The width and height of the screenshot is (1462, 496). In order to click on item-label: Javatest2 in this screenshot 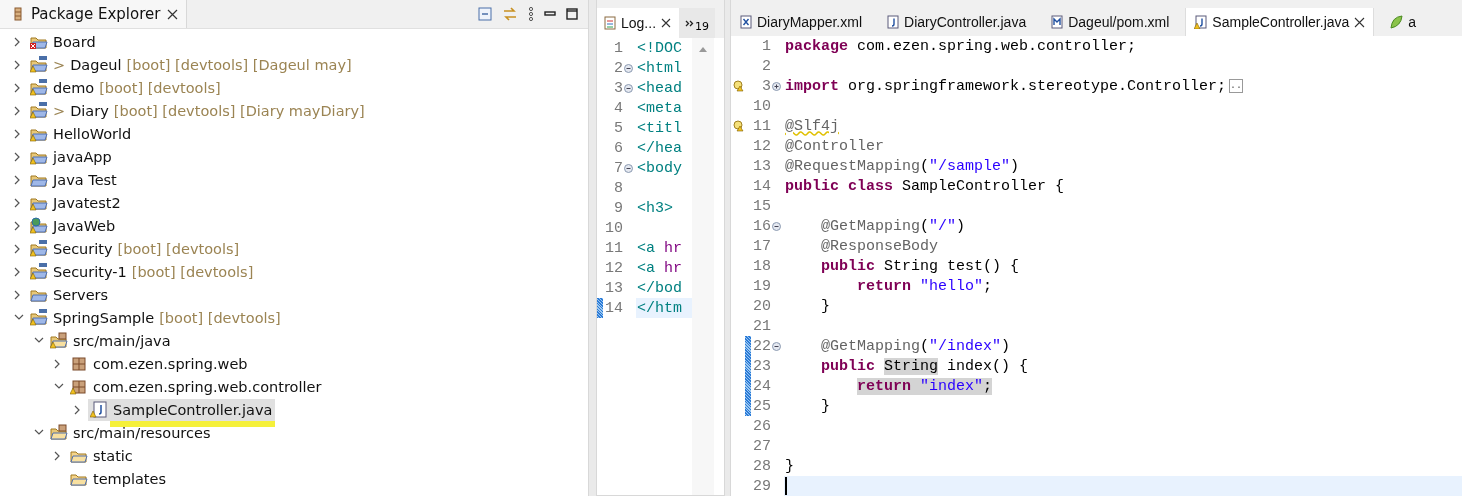, I will do `click(87, 202)`.